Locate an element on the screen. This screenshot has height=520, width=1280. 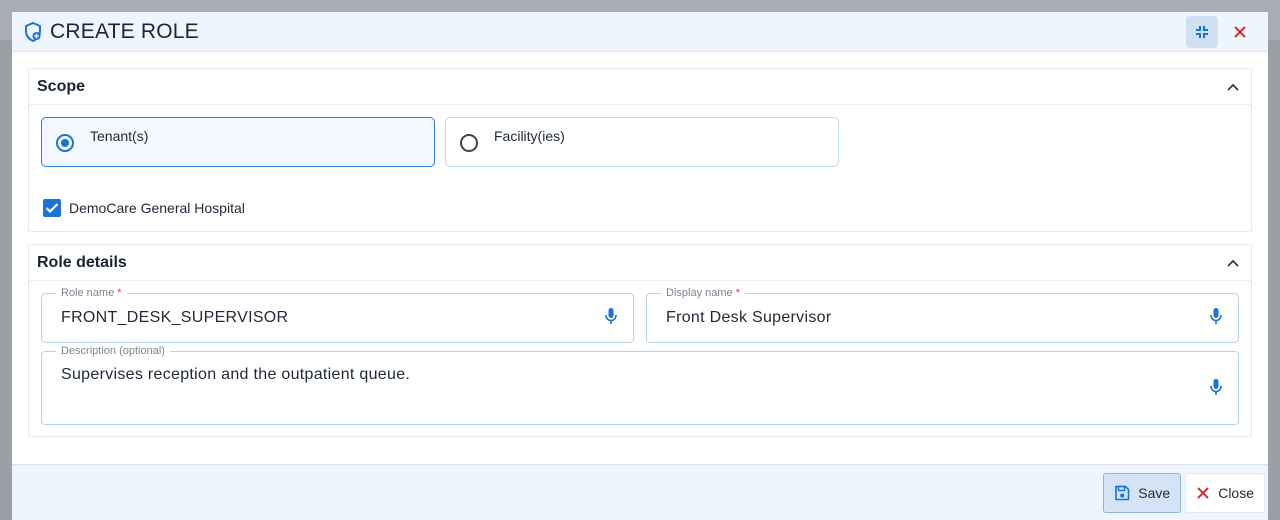
scope-option-label: Facility(ies) is located at coordinates (529, 136).